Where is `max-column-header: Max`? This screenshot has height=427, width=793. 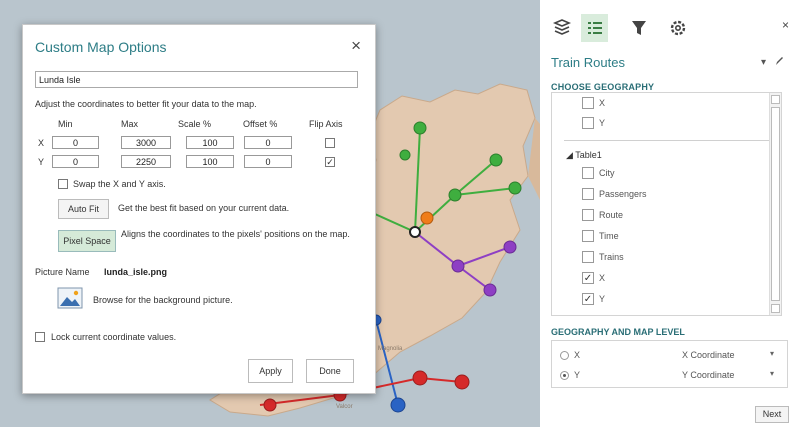 max-column-header: Max is located at coordinates (130, 124).